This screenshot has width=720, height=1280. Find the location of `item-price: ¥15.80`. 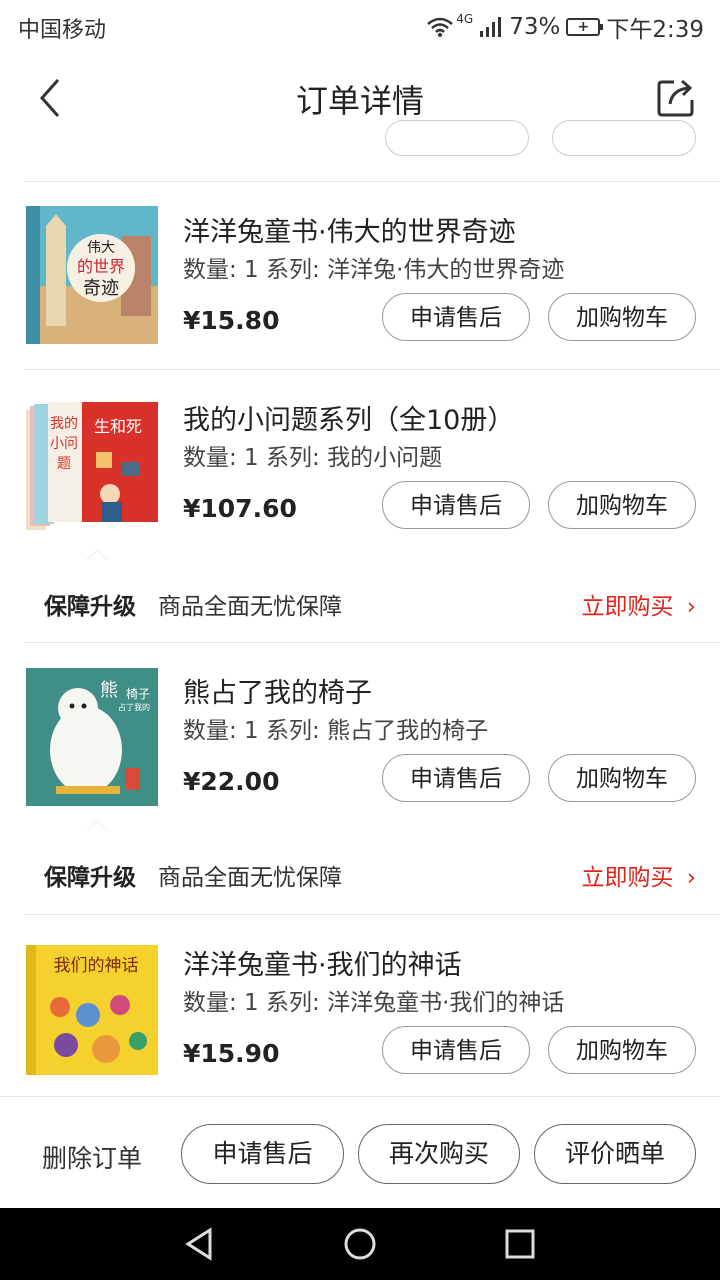

item-price: ¥15.80 is located at coordinates (231, 320).